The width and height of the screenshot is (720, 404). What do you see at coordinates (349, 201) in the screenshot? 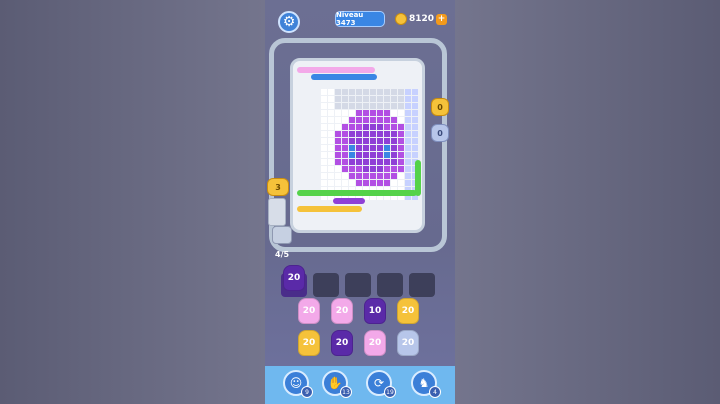
I see `purple-conveyor-bar` at bounding box center [349, 201].